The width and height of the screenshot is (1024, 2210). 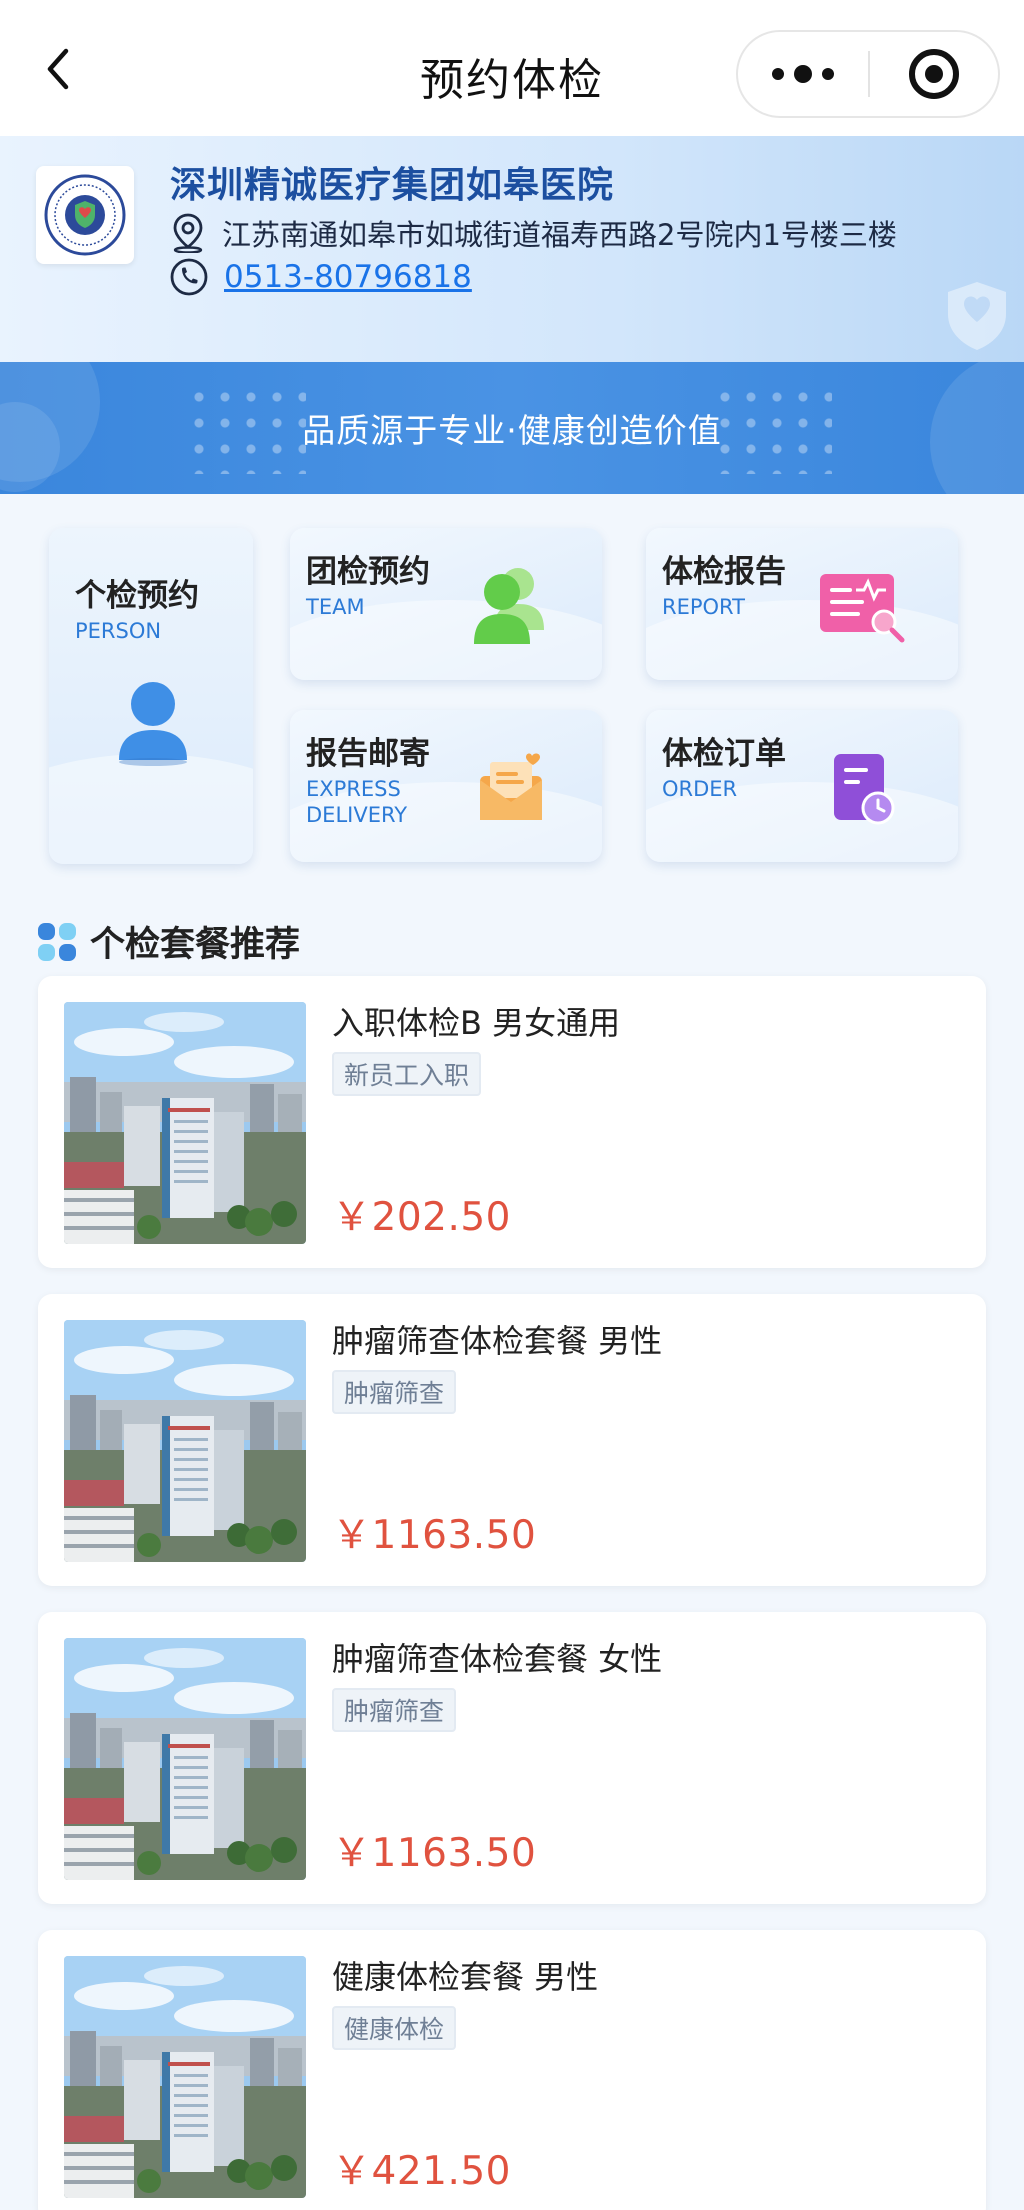 What do you see at coordinates (724, 572) in the screenshot?
I see `service-title: 体检报告` at bounding box center [724, 572].